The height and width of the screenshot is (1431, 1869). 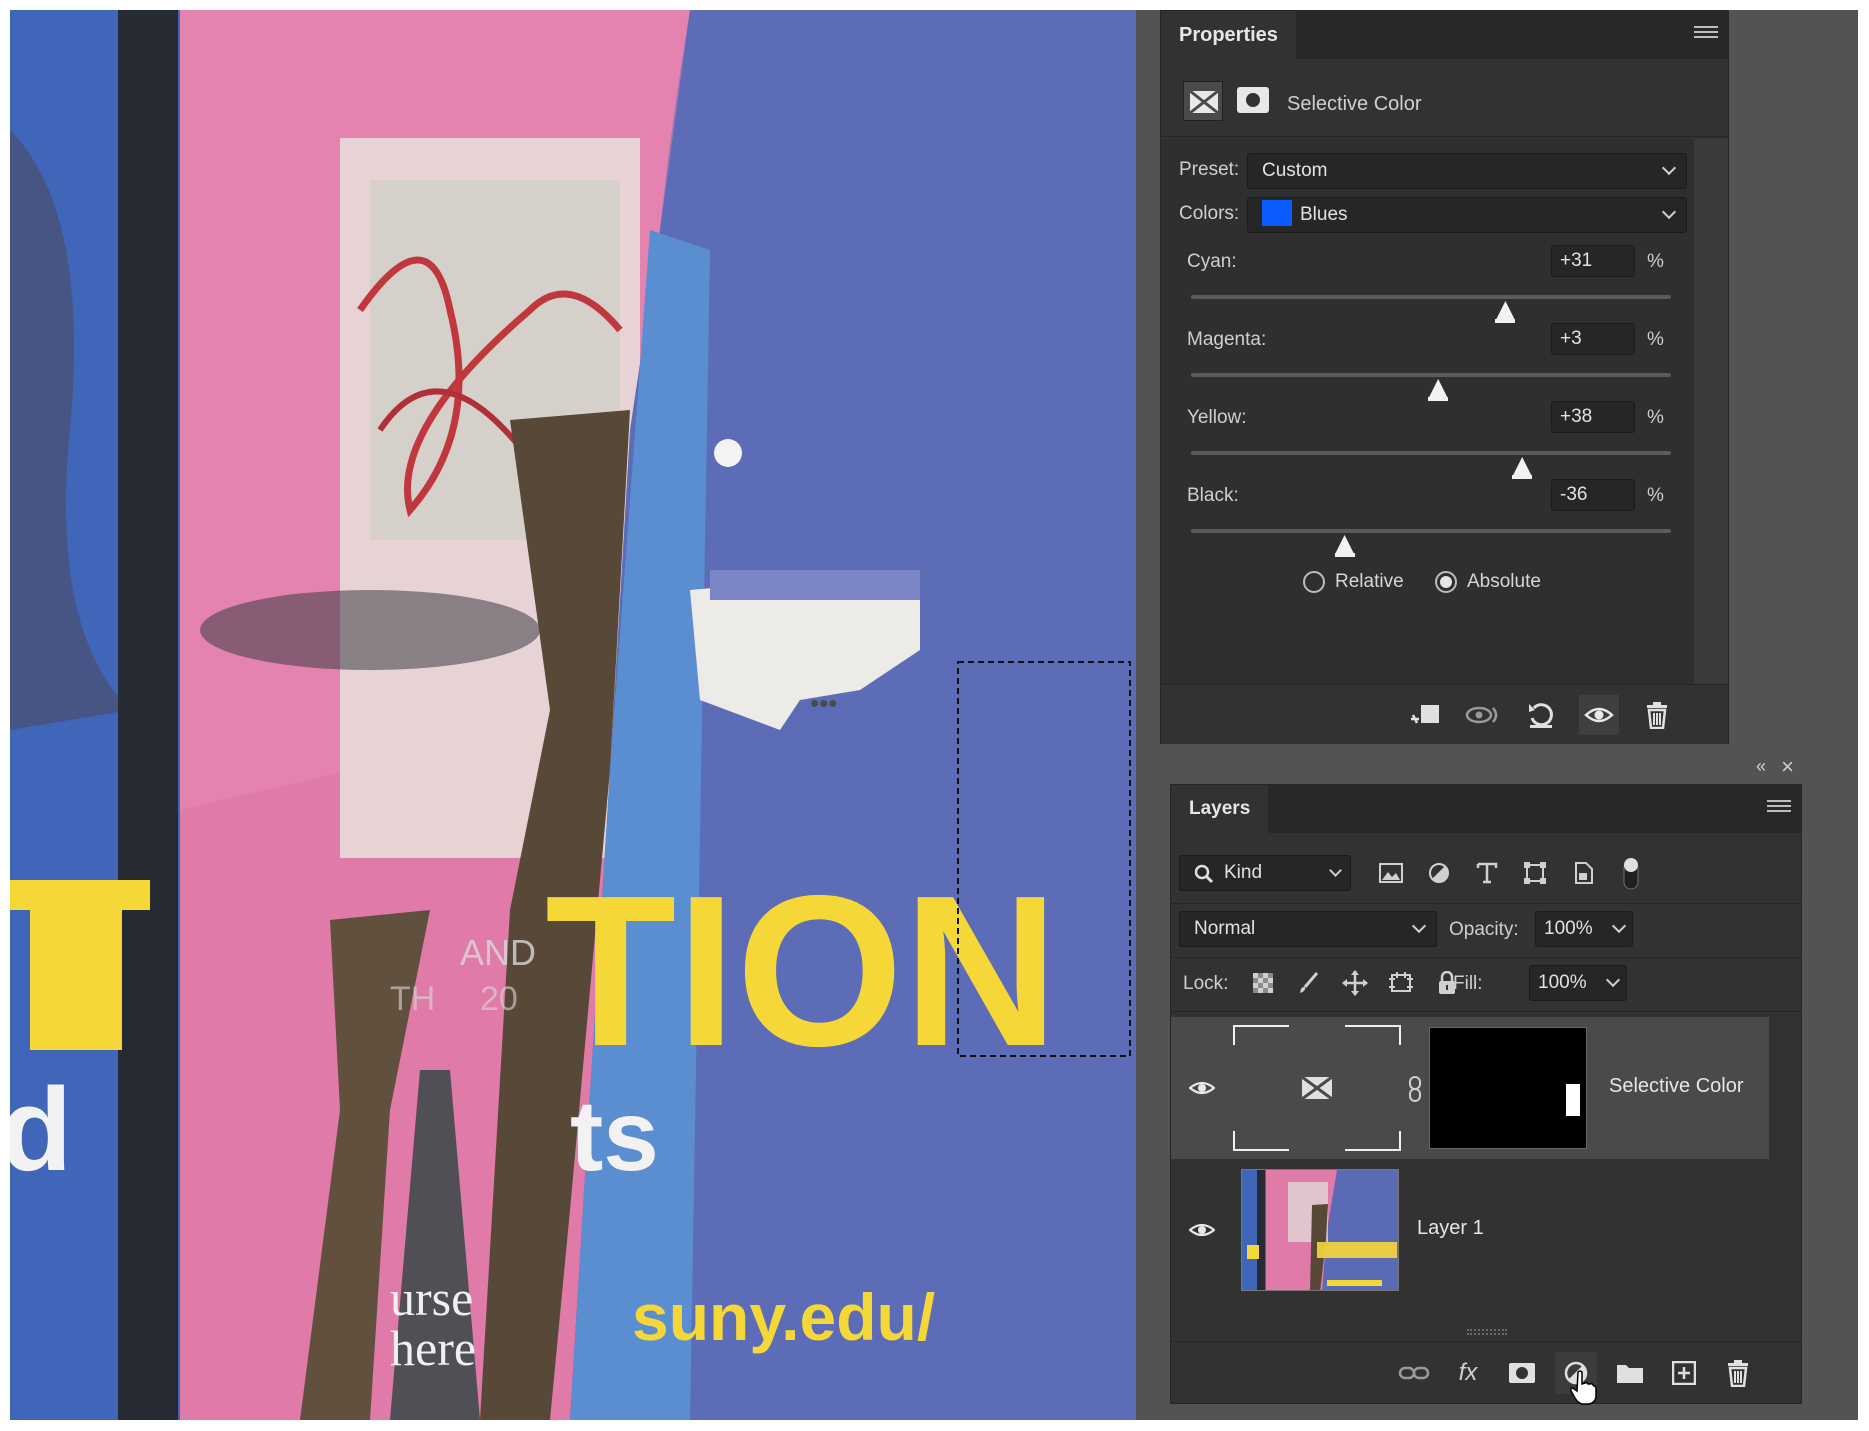 What do you see at coordinates (1584, 929) in the screenshot?
I see `opacity-input: 100%` at bounding box center [1584, 929].